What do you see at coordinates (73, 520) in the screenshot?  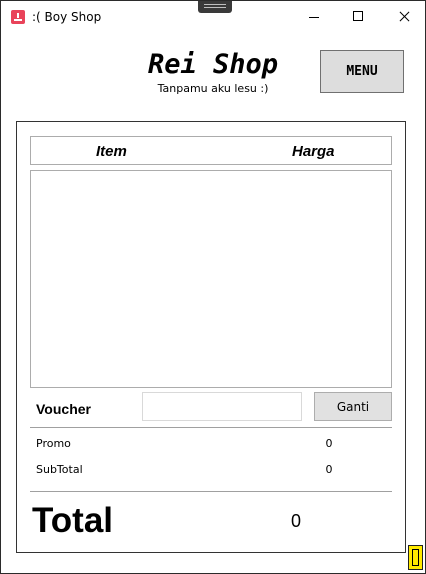 I see `total-label: Total` at bounding box center [73, 520].